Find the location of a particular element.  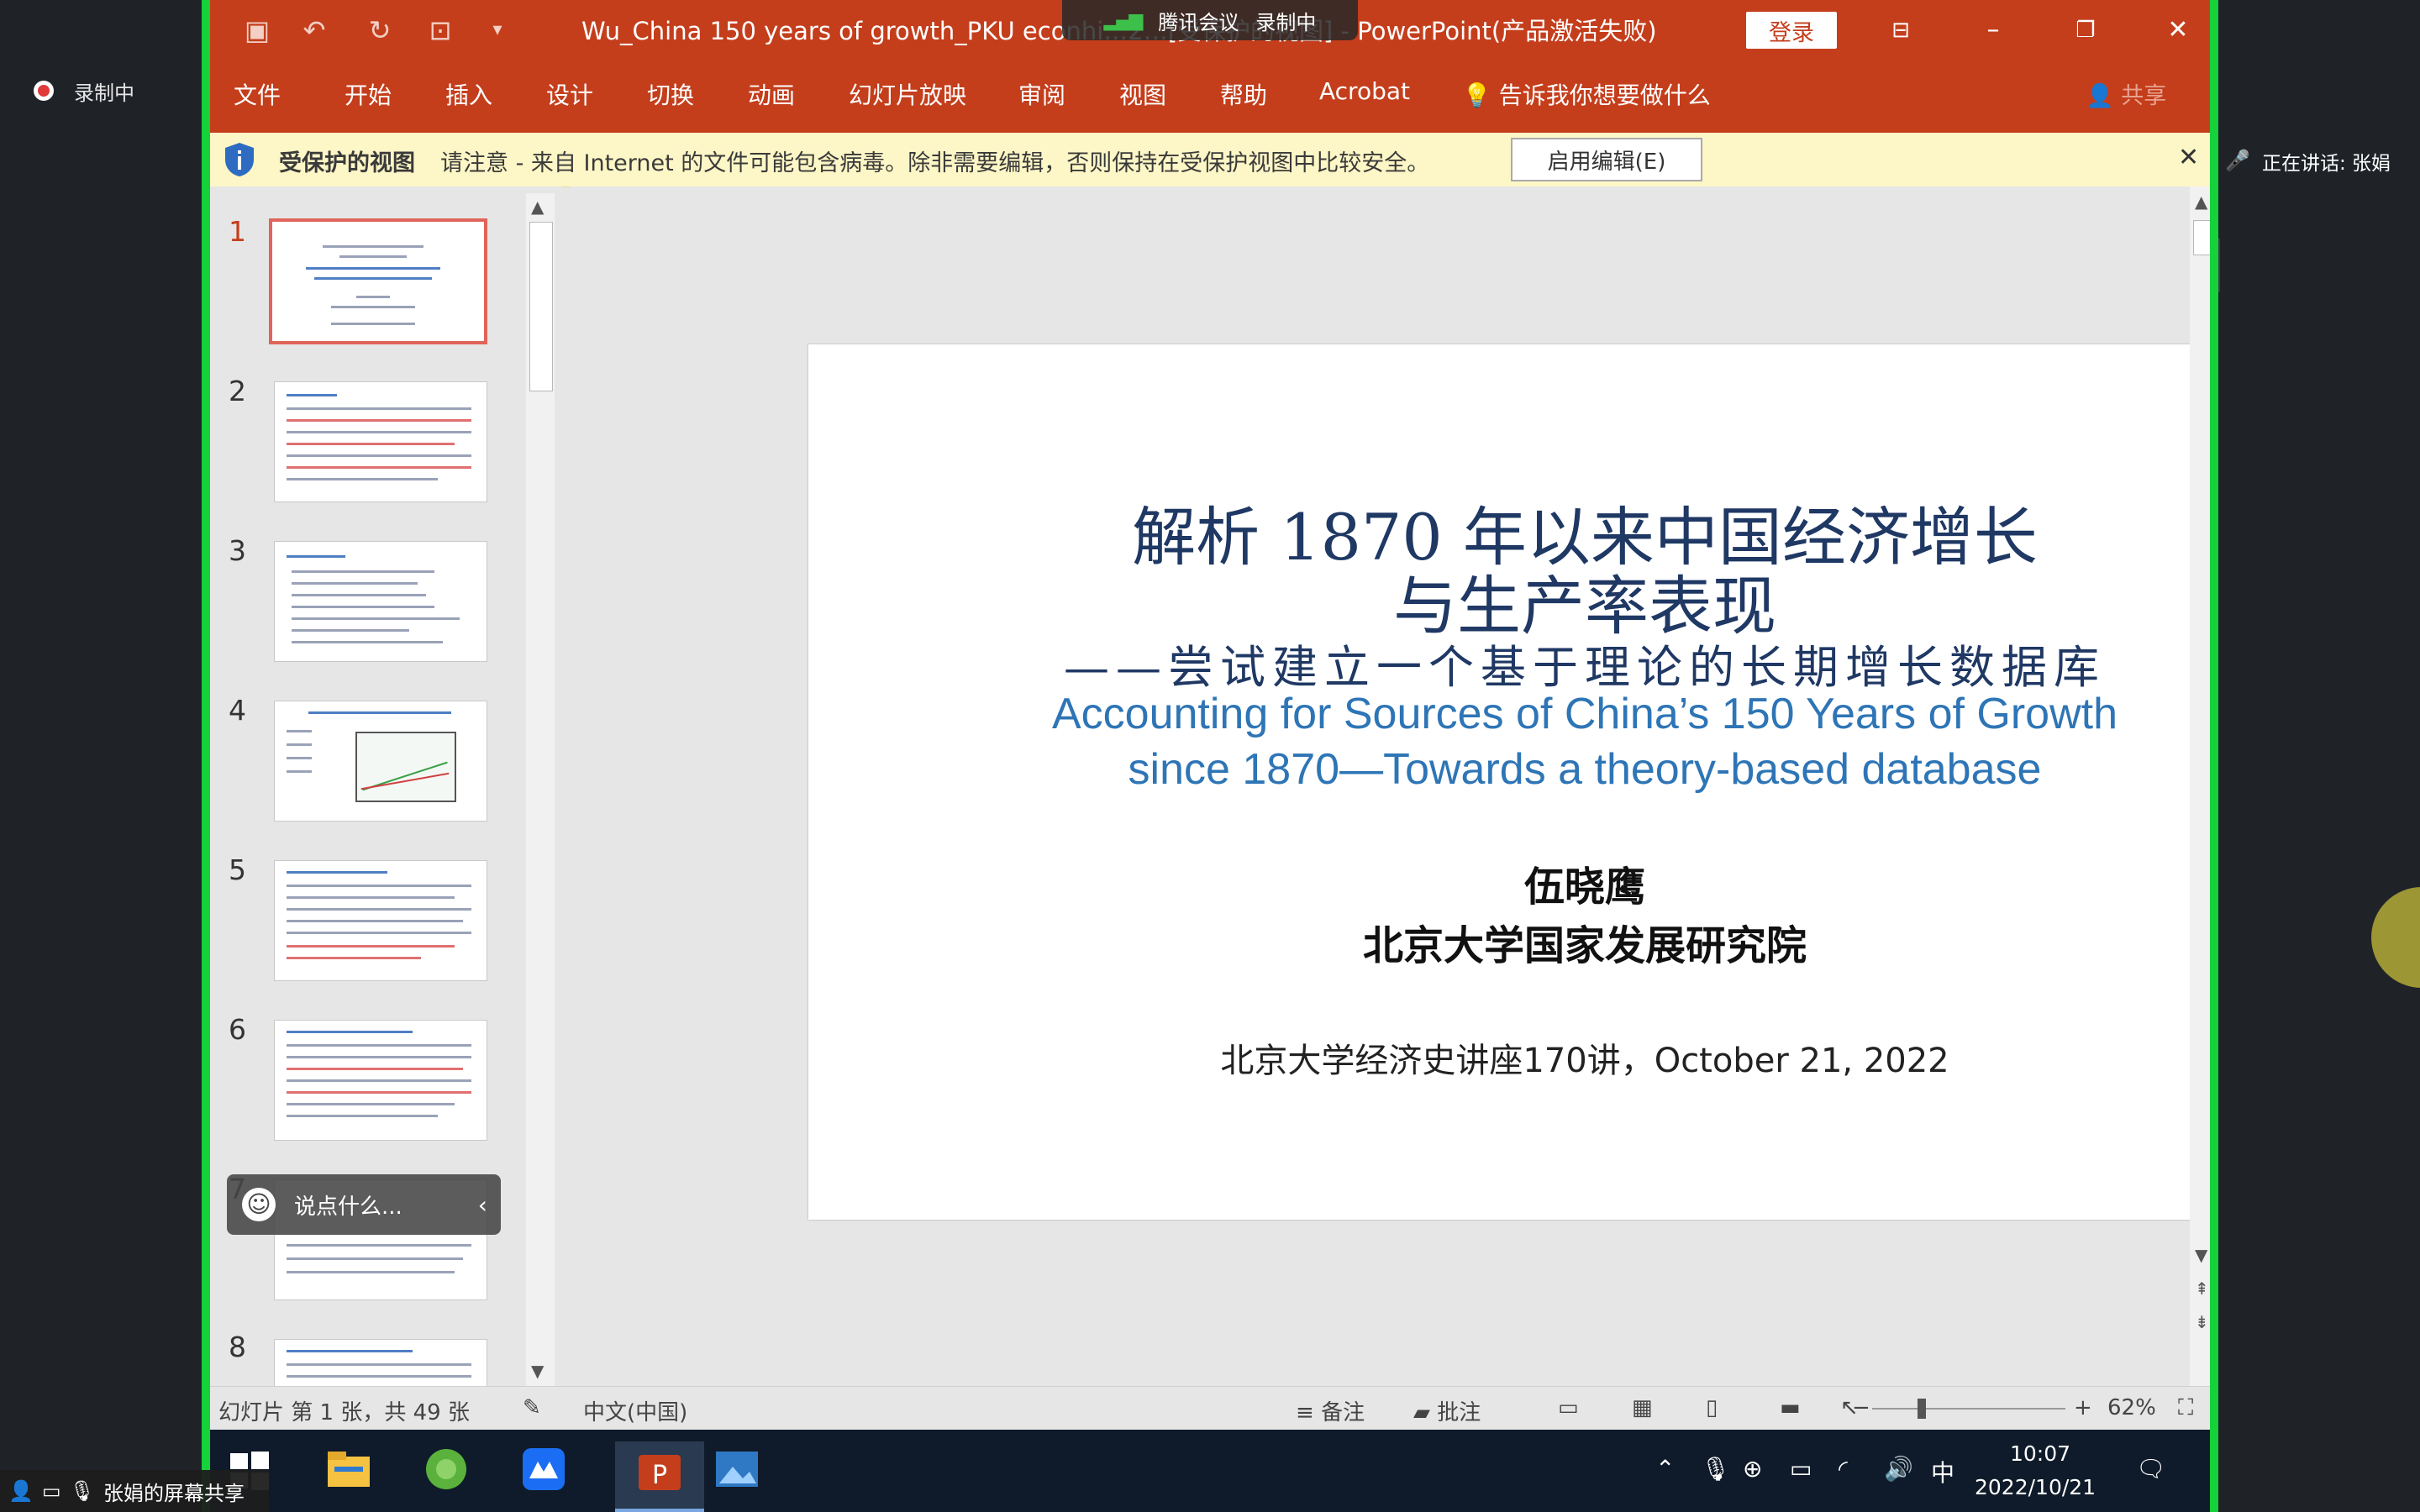

spelling-check-icon: ✎ is located at coordinates (532, 1407).